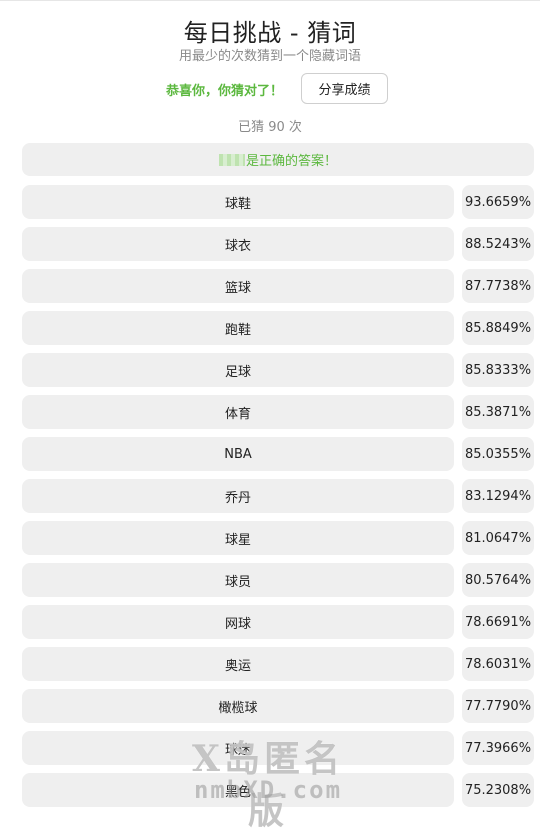 Image resolution: width=540 pixels, height=834 pixels. I want to click on guess-row: 球迷 77.3966%, so click(278, 748).